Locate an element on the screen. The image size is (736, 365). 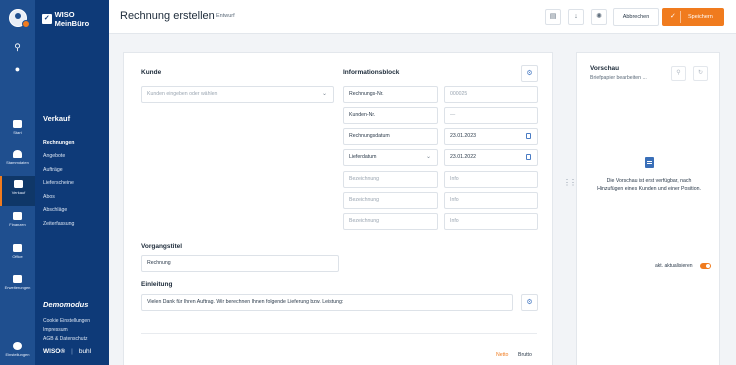
agb-link: AGB & Datenschutz is located at coordinates (65, 339).